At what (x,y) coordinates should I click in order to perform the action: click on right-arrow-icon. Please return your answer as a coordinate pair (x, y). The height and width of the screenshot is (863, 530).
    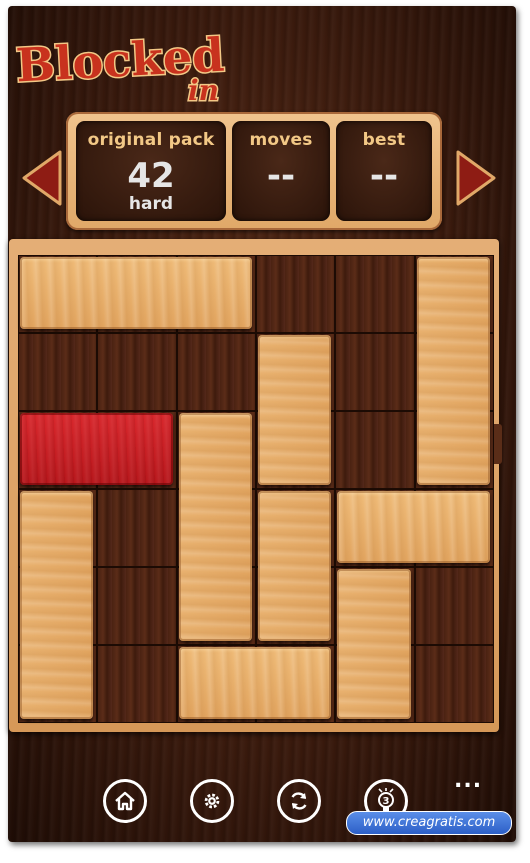
    Looking at the image, I should click on (476, 178).